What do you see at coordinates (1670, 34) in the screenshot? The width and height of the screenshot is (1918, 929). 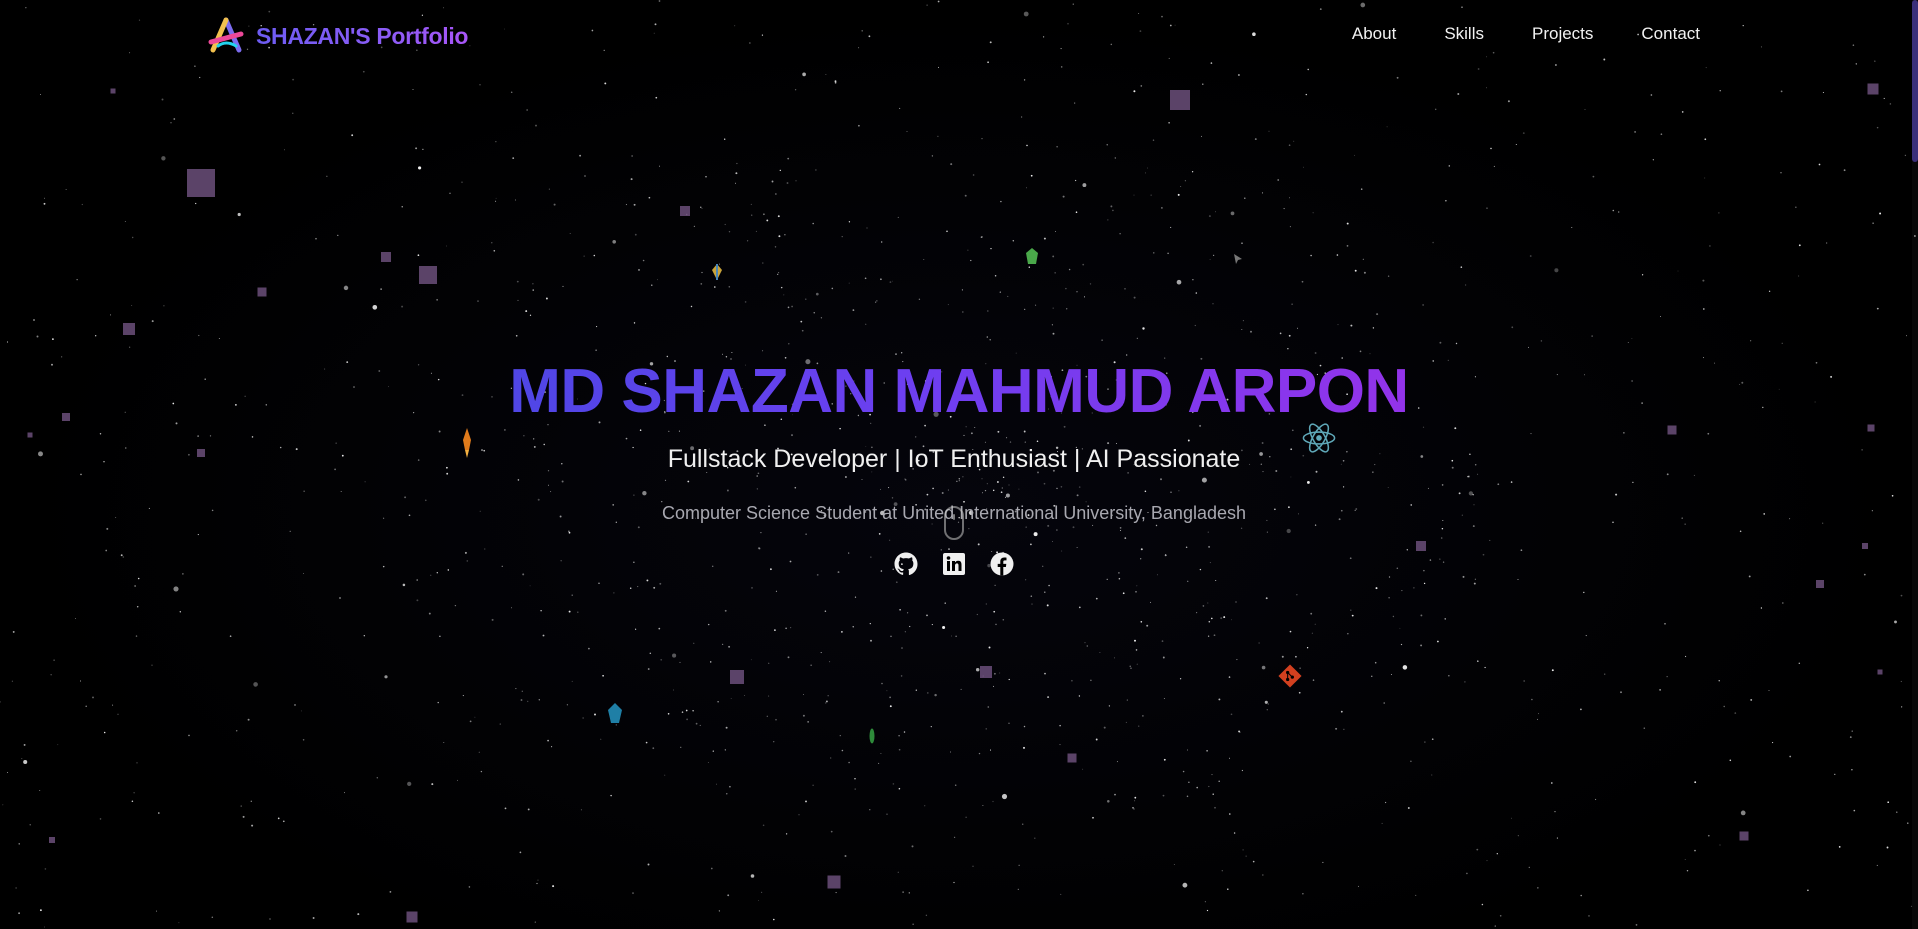 I see `nav-link-contact: Contact` at bounding box center [1670, 34].